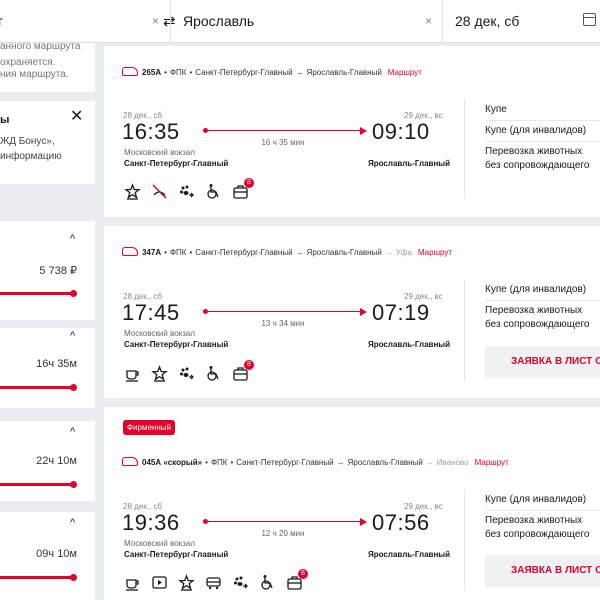  What do you see at coordinates (152, 72) in the screenshot?
I see `train-number: 265А` at bounding box center [152, 72].